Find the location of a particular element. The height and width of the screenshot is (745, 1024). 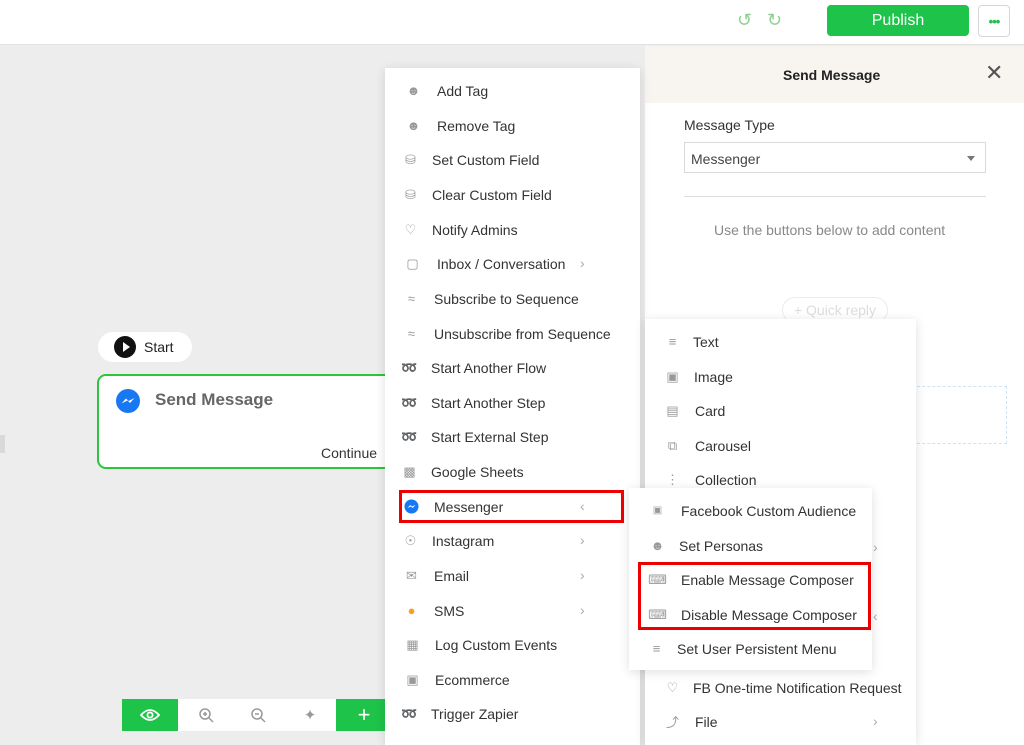

message-type-select: Messenger is located at coordinates (835, 157).